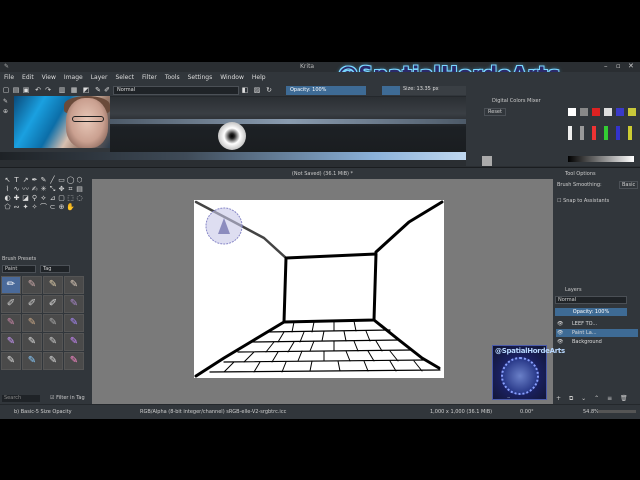  Describe the element at coordinates (74, 90) in the screenshot. I see `pattern-icon: ▦` at that location.